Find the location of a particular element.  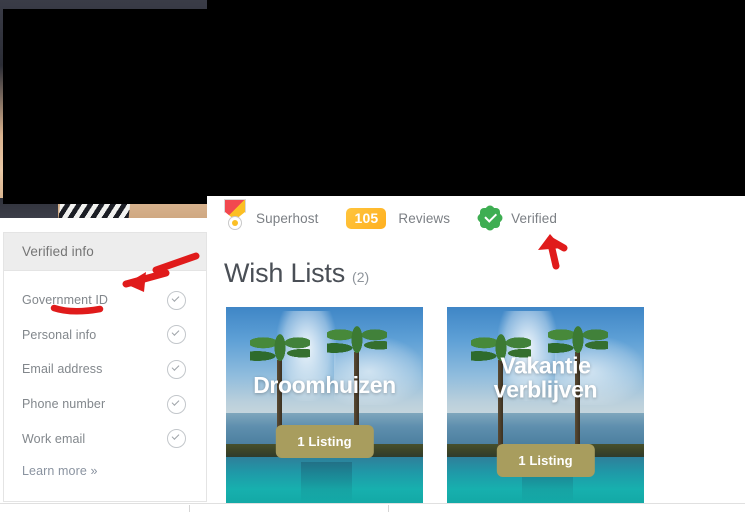

verified-green-badge-icon is located at coordinates (490, 218).